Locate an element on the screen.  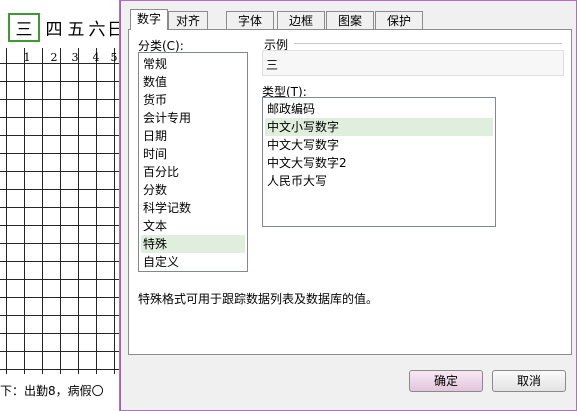
list-item: 分数 is located at coordinates (193, 190).